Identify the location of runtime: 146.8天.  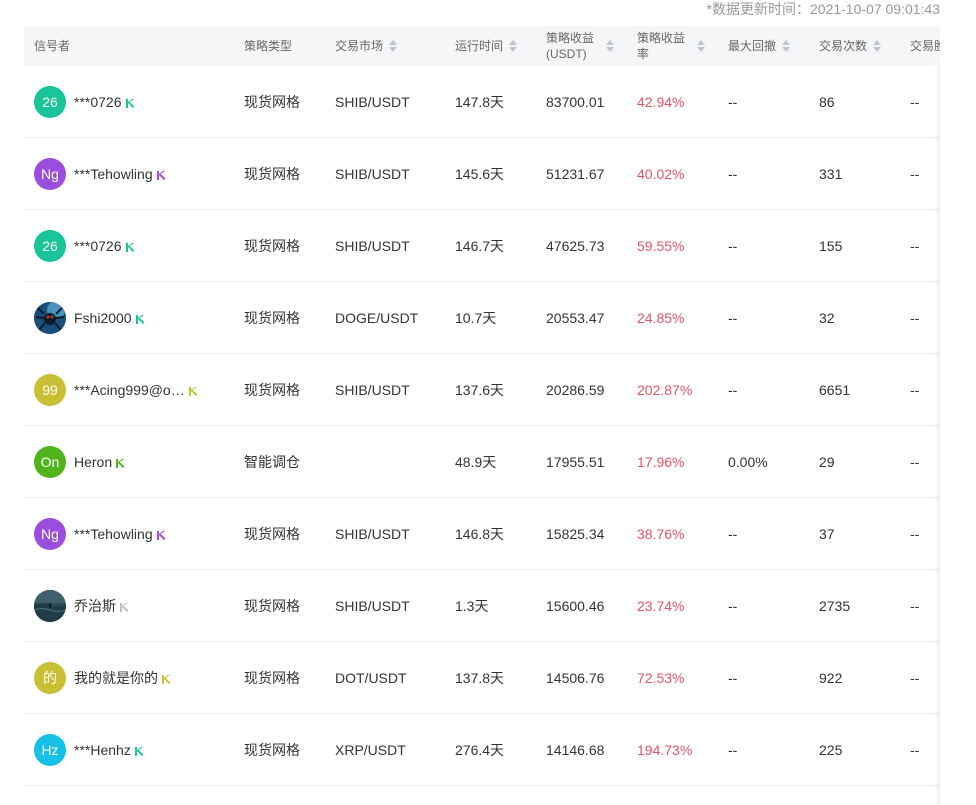
(480, 533).